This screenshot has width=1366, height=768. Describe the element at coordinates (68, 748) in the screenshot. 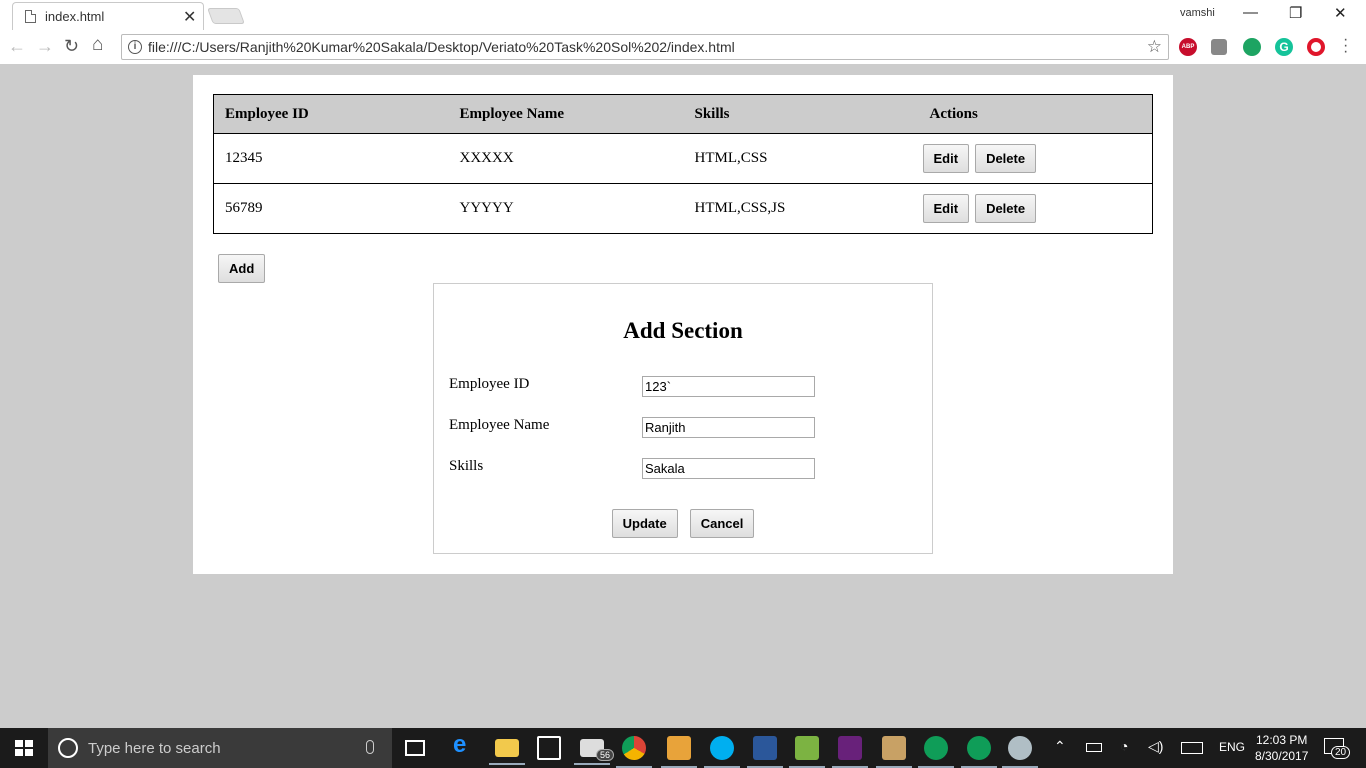

I see `cortana-icon` at that location.